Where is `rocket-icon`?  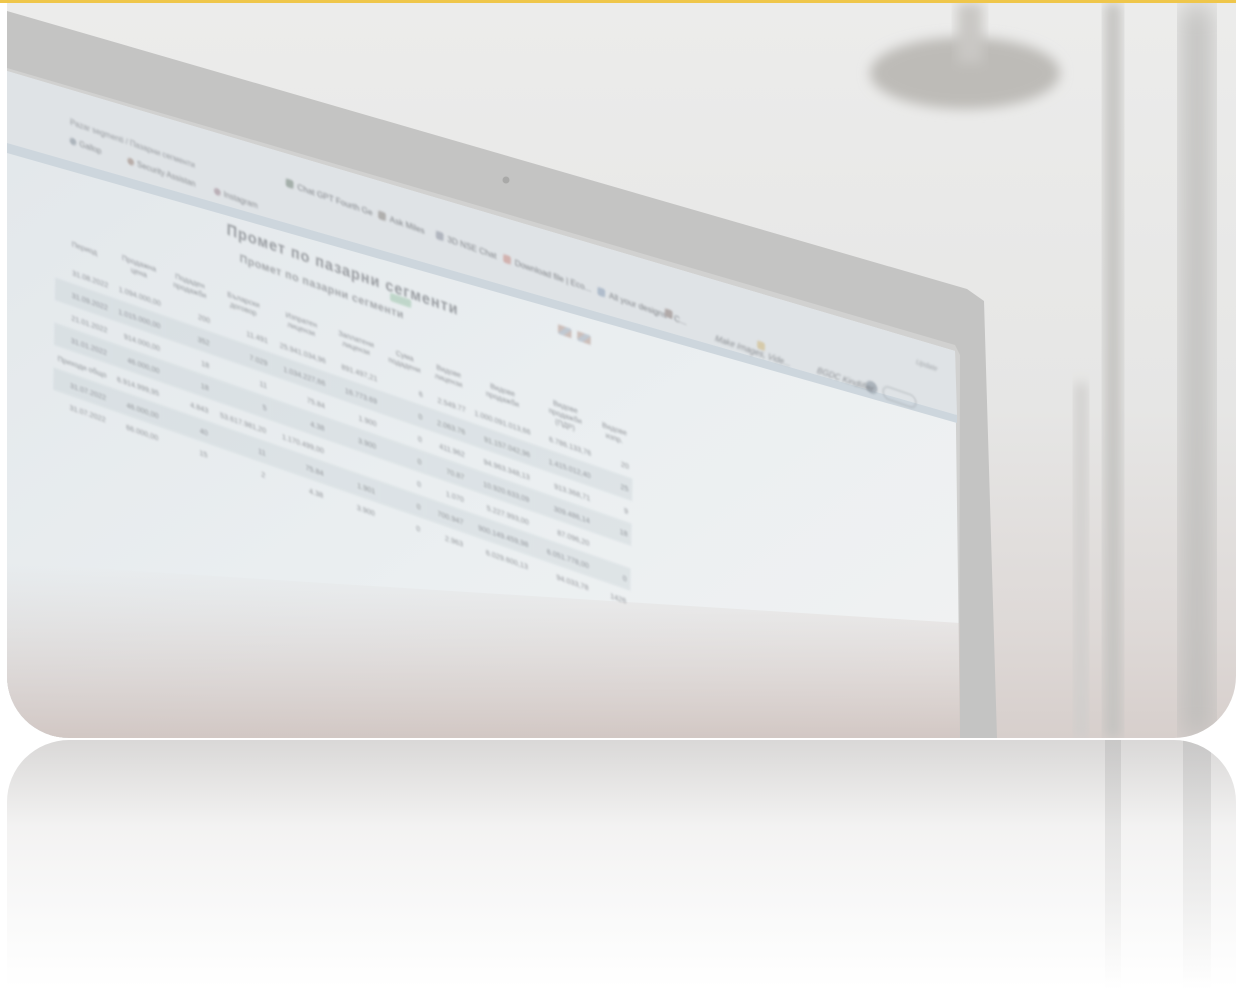 rocket-icon is located at coordinates (382, 215).